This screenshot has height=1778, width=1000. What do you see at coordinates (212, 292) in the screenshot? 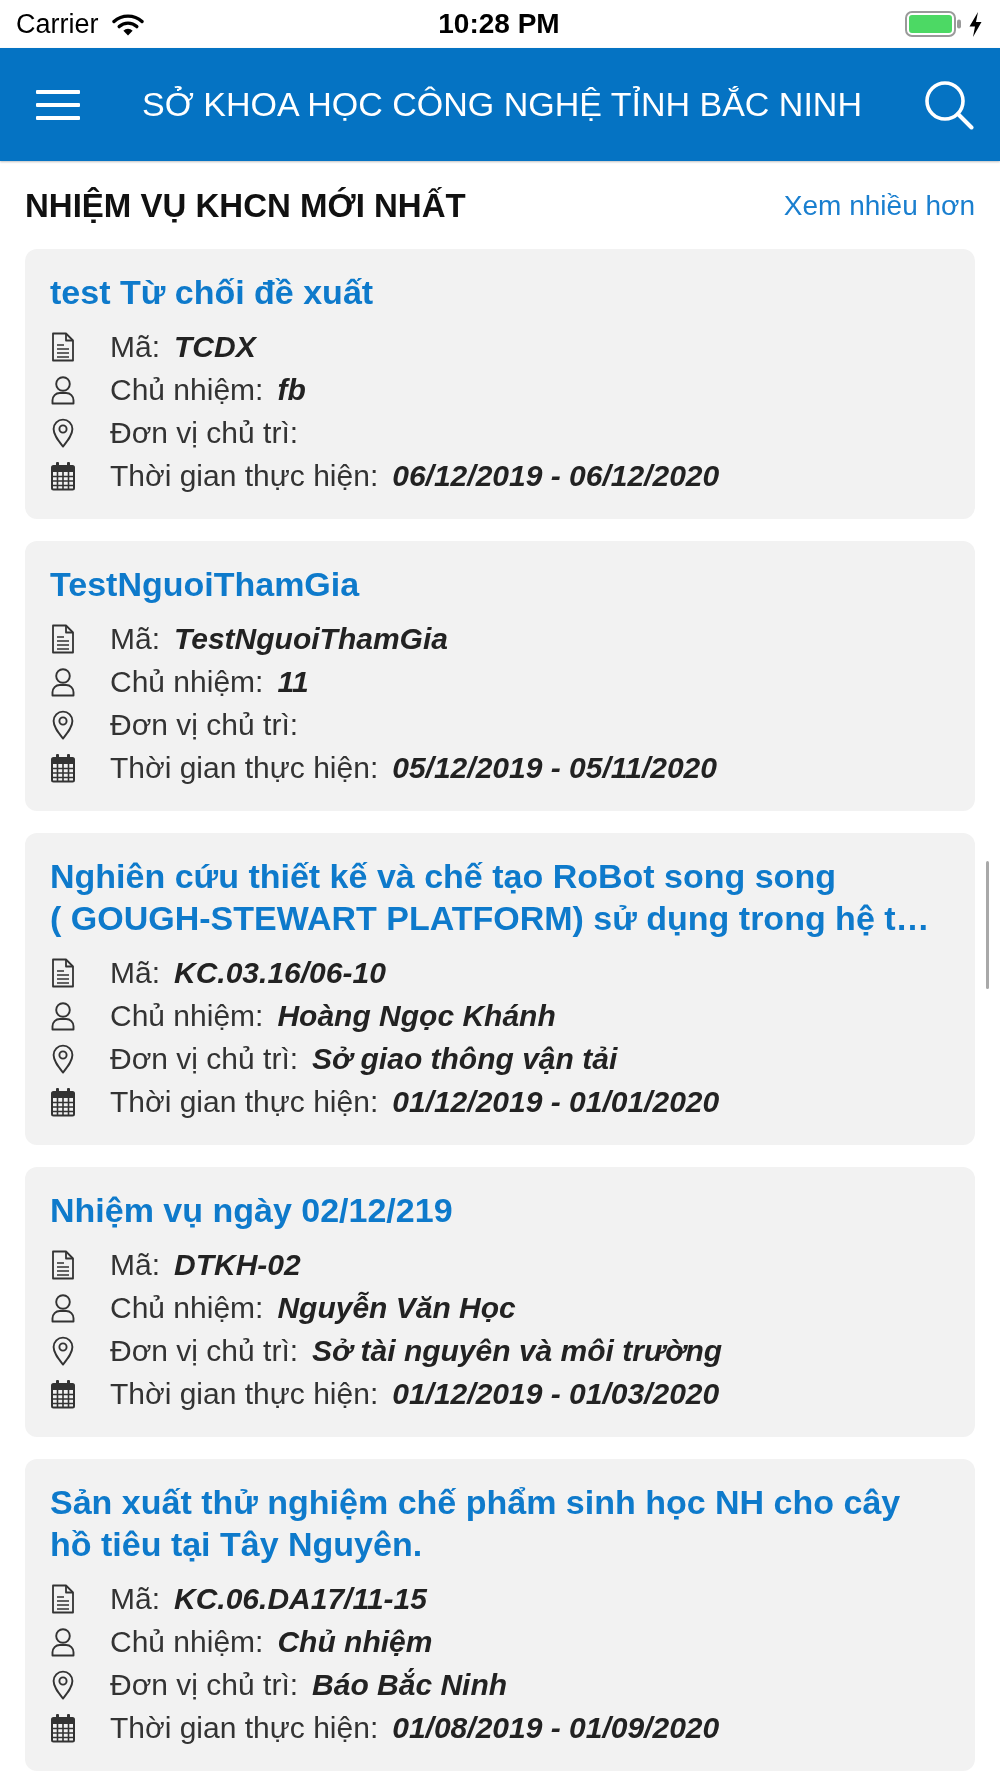
I see `task-title: test Từ chối đề xuất` at bounding box center [212, 292].